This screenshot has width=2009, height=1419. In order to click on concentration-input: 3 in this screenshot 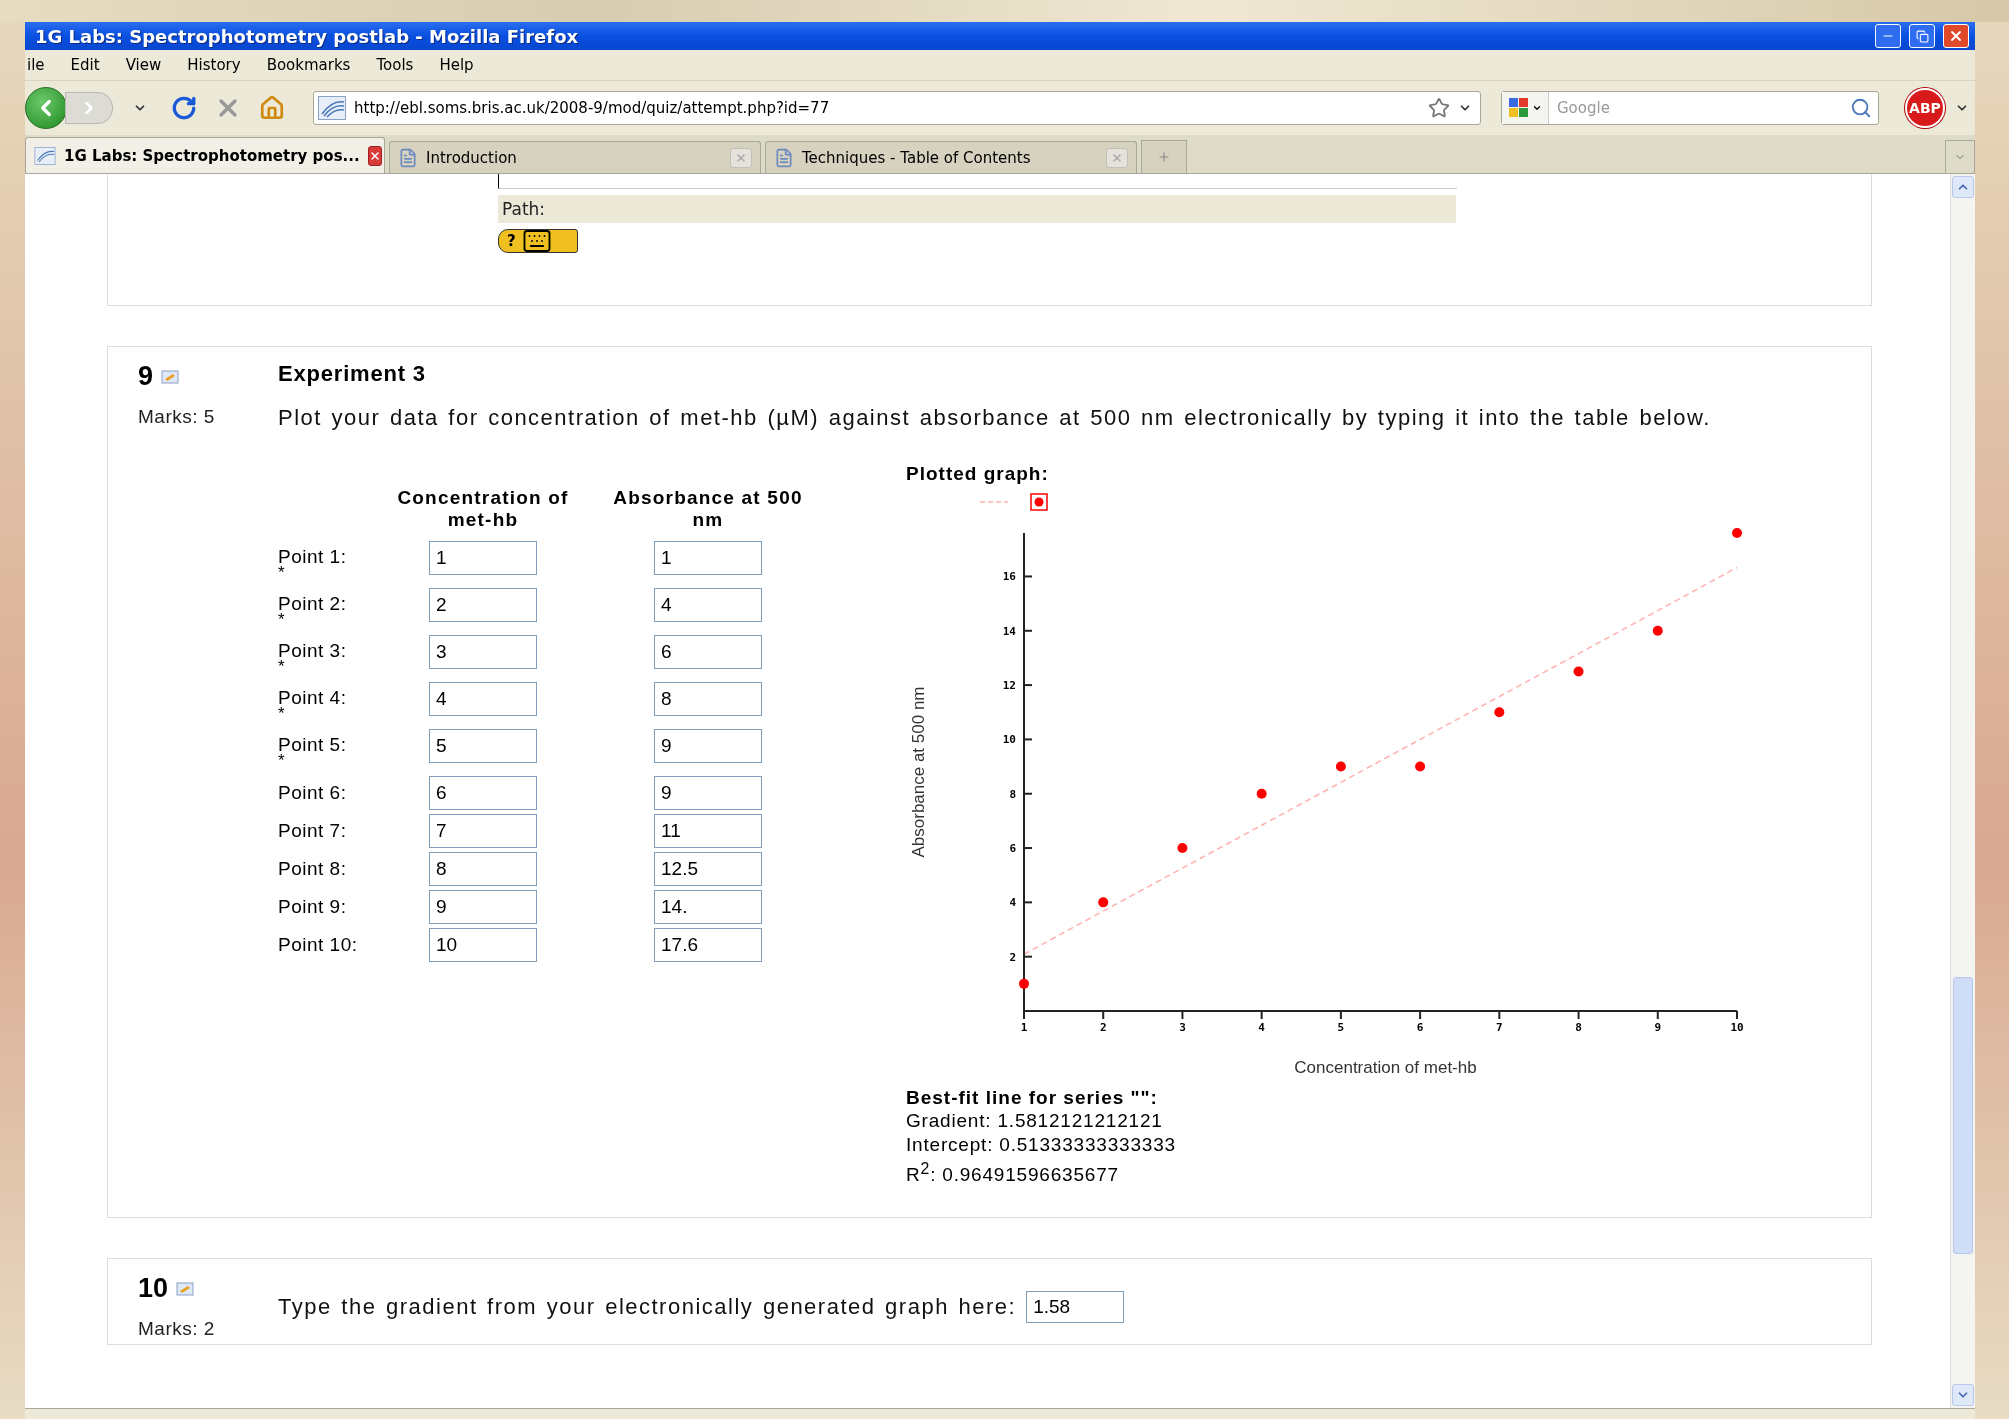, I will do `click(483, 652)`.